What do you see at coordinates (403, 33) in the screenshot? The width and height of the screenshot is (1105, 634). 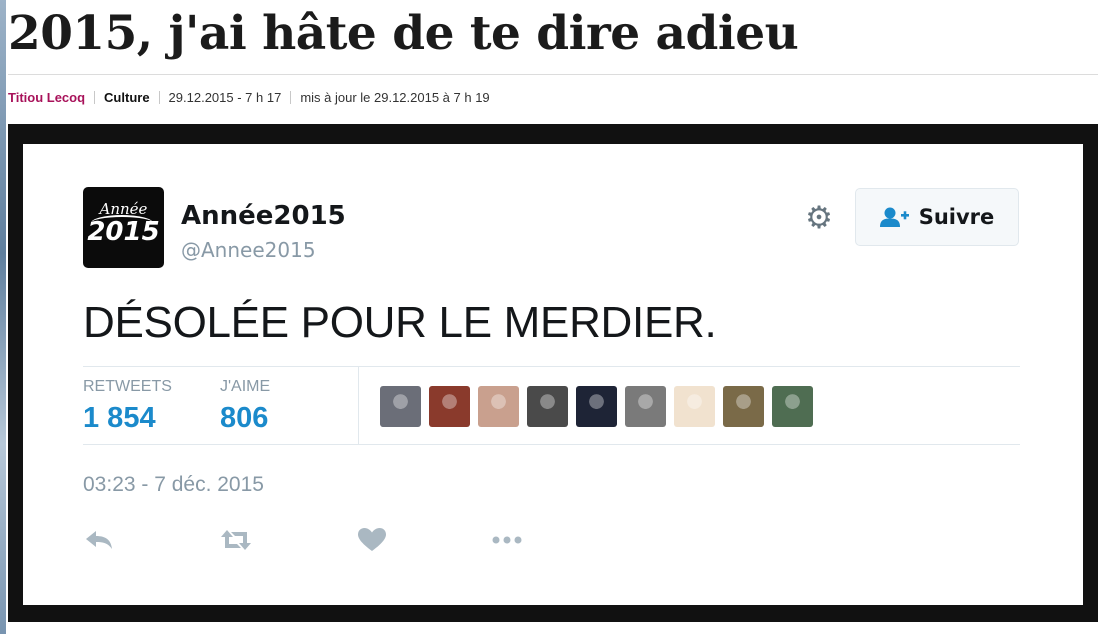 I see `article-title: 2015, j'ai hâte de te dire adieu` at bounding box center [403, 33].